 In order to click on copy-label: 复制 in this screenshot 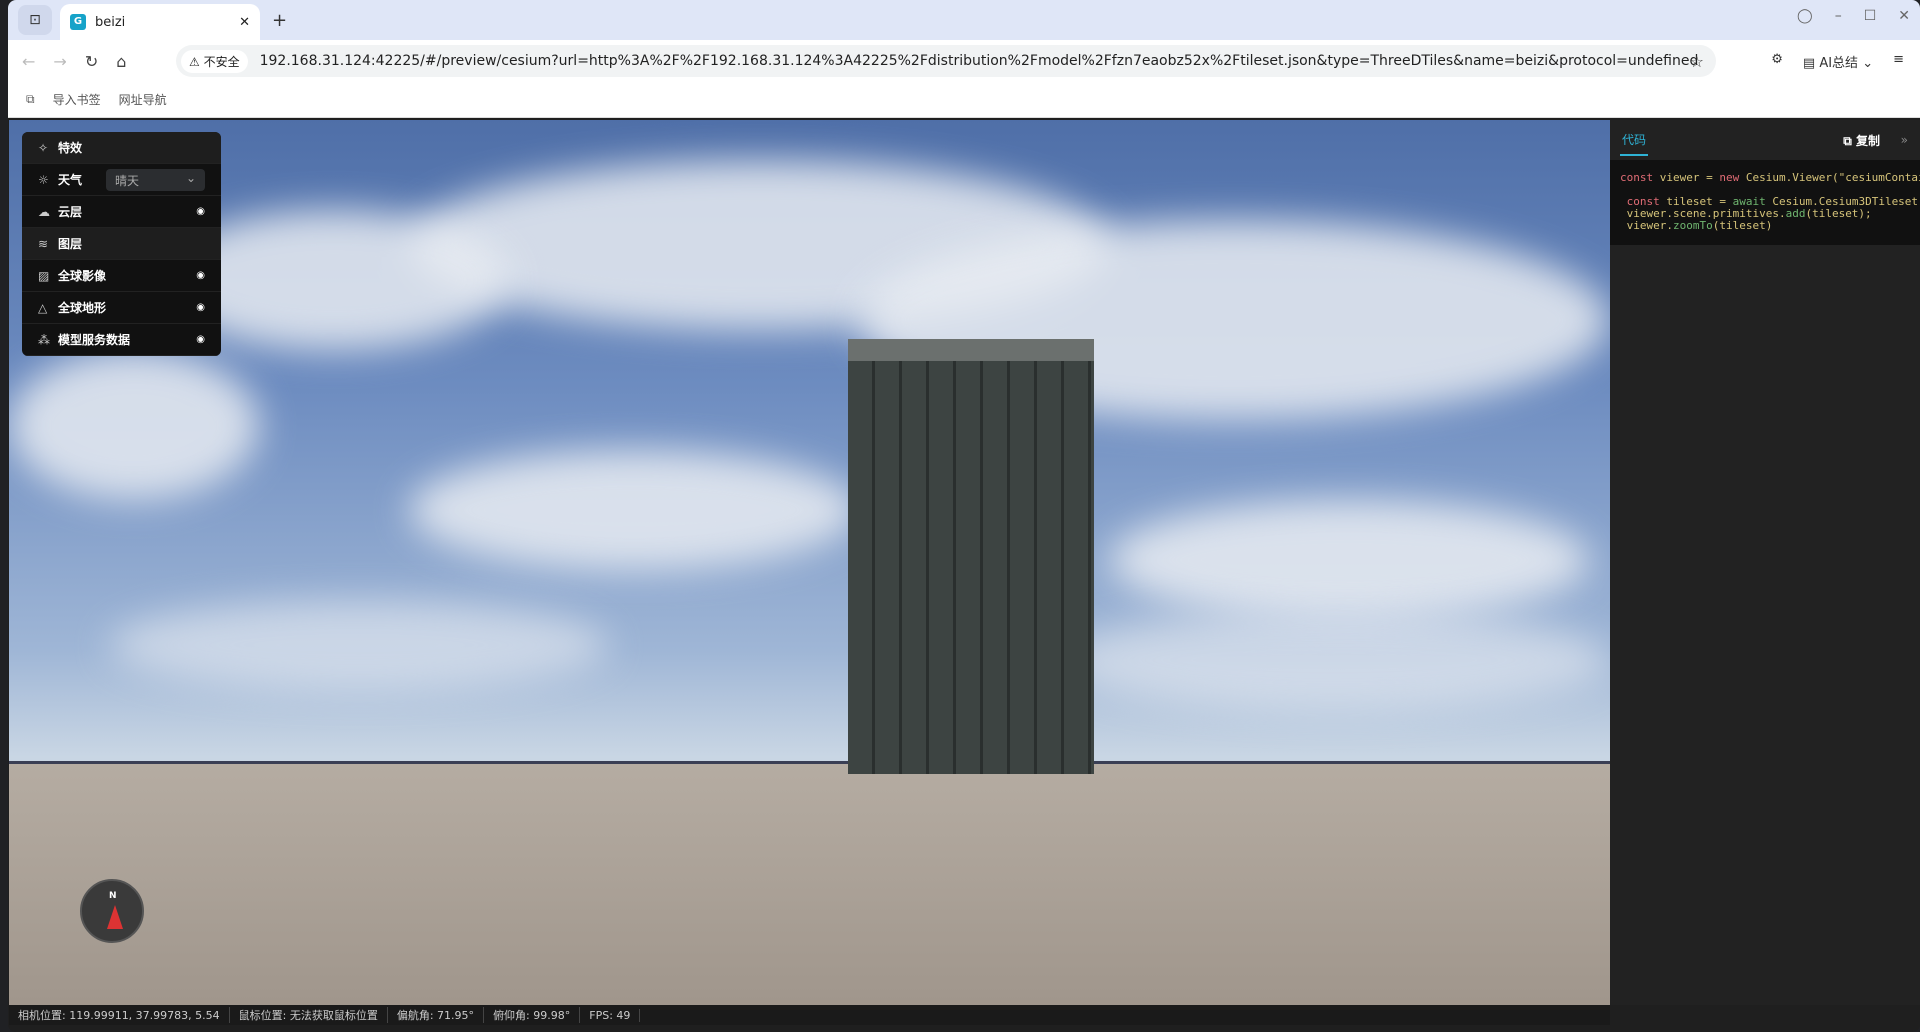, I will do `click(1867, 140)`.